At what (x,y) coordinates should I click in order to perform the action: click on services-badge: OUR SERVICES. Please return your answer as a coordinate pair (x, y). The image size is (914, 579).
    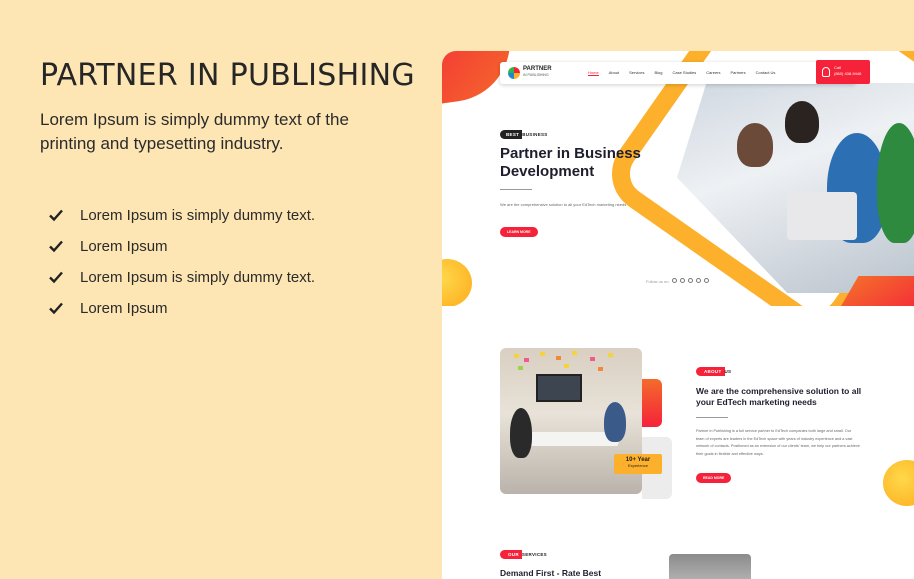
    Looking at the image, I should click on (523, 554).